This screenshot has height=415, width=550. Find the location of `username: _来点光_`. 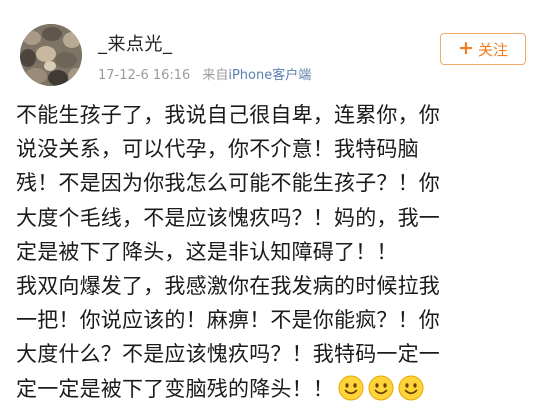

username: _来点光_ is located at coordinates (135, 43).